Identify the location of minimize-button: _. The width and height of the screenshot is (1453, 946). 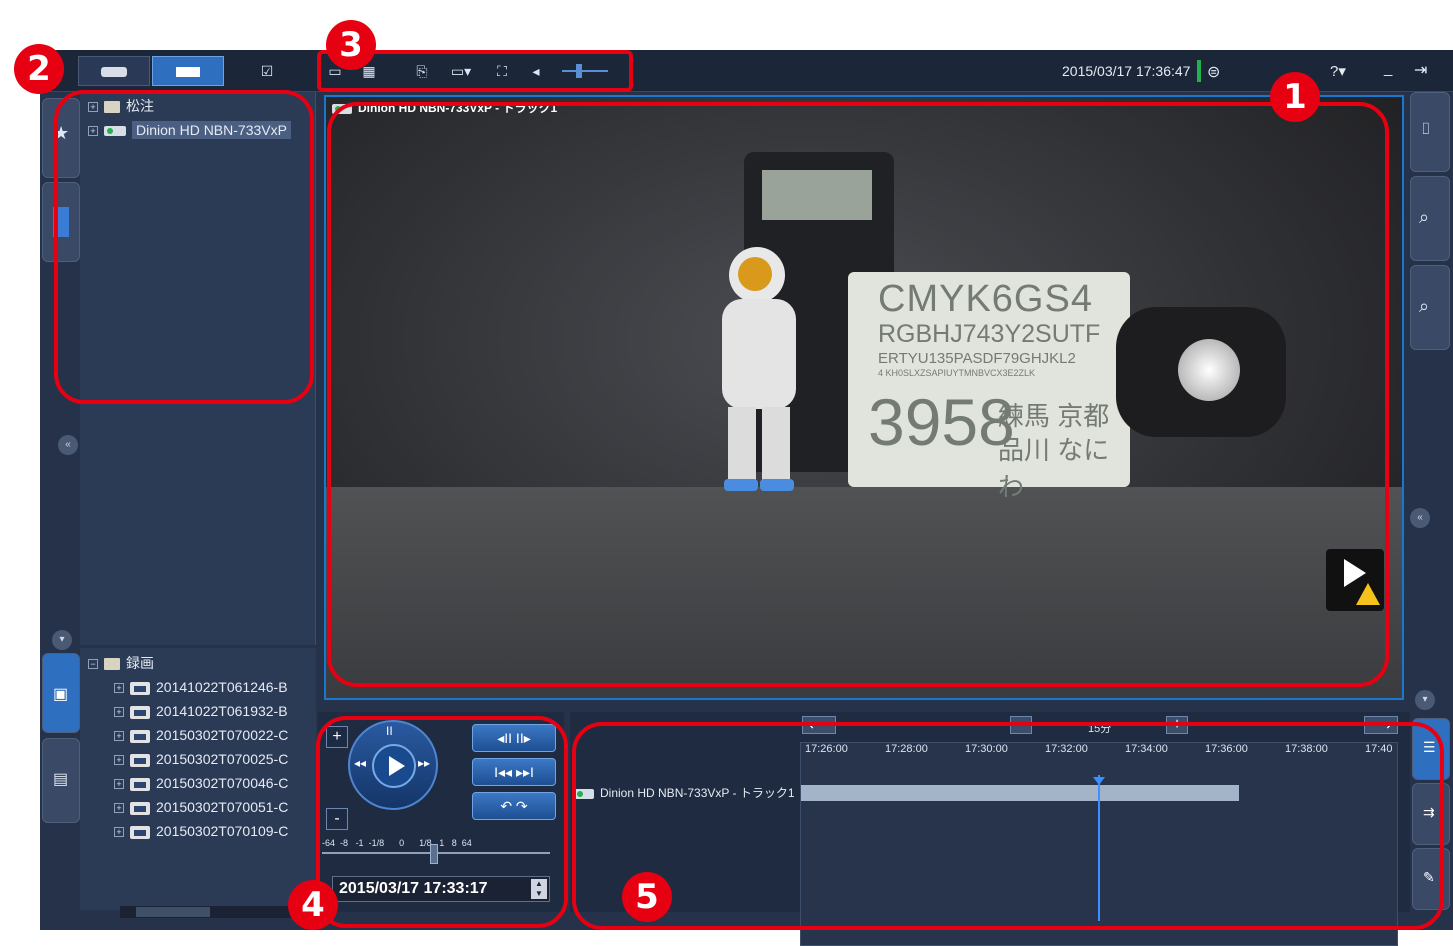
(1388, 68).